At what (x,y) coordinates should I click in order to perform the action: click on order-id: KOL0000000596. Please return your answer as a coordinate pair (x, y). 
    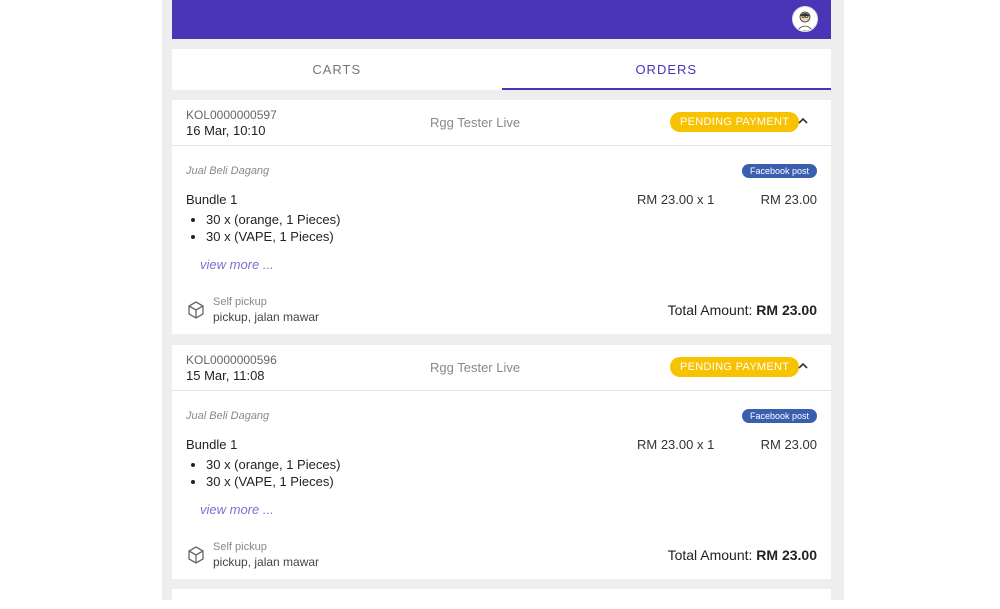
    Looking at the image, I should click on (231, 360).